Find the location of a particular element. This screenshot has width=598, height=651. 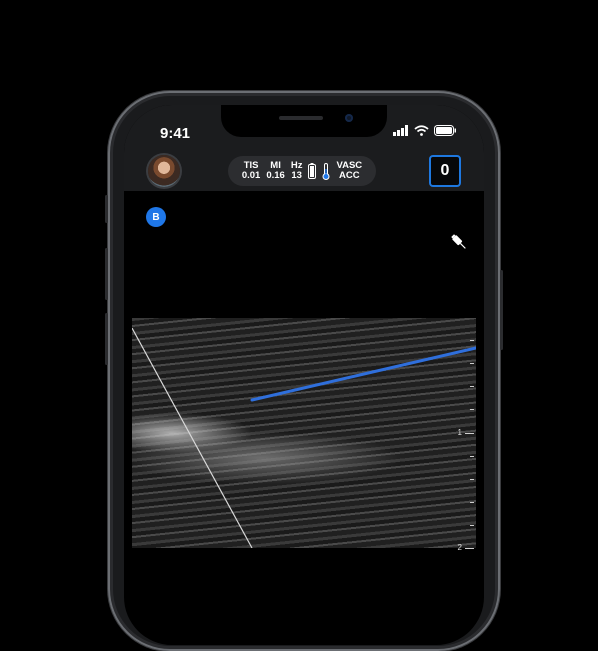

mode-badge: B is located at coordinates (156, 217).